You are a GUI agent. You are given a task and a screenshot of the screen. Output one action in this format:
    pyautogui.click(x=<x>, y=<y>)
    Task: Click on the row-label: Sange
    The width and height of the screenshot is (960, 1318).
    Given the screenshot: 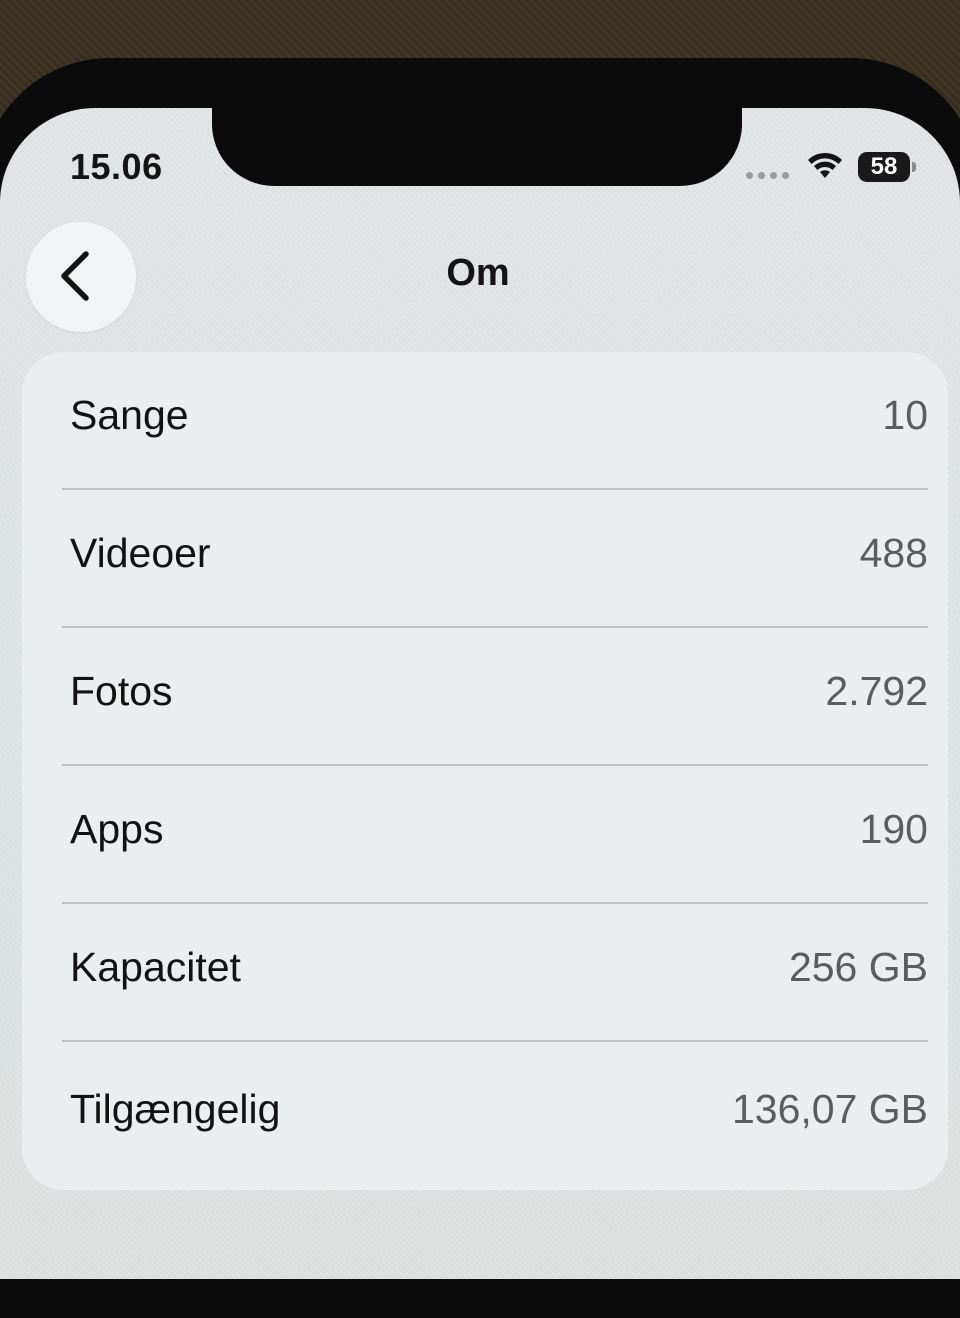 What is the action you would take?
    pyautogui.click(x=129, y=415)
    